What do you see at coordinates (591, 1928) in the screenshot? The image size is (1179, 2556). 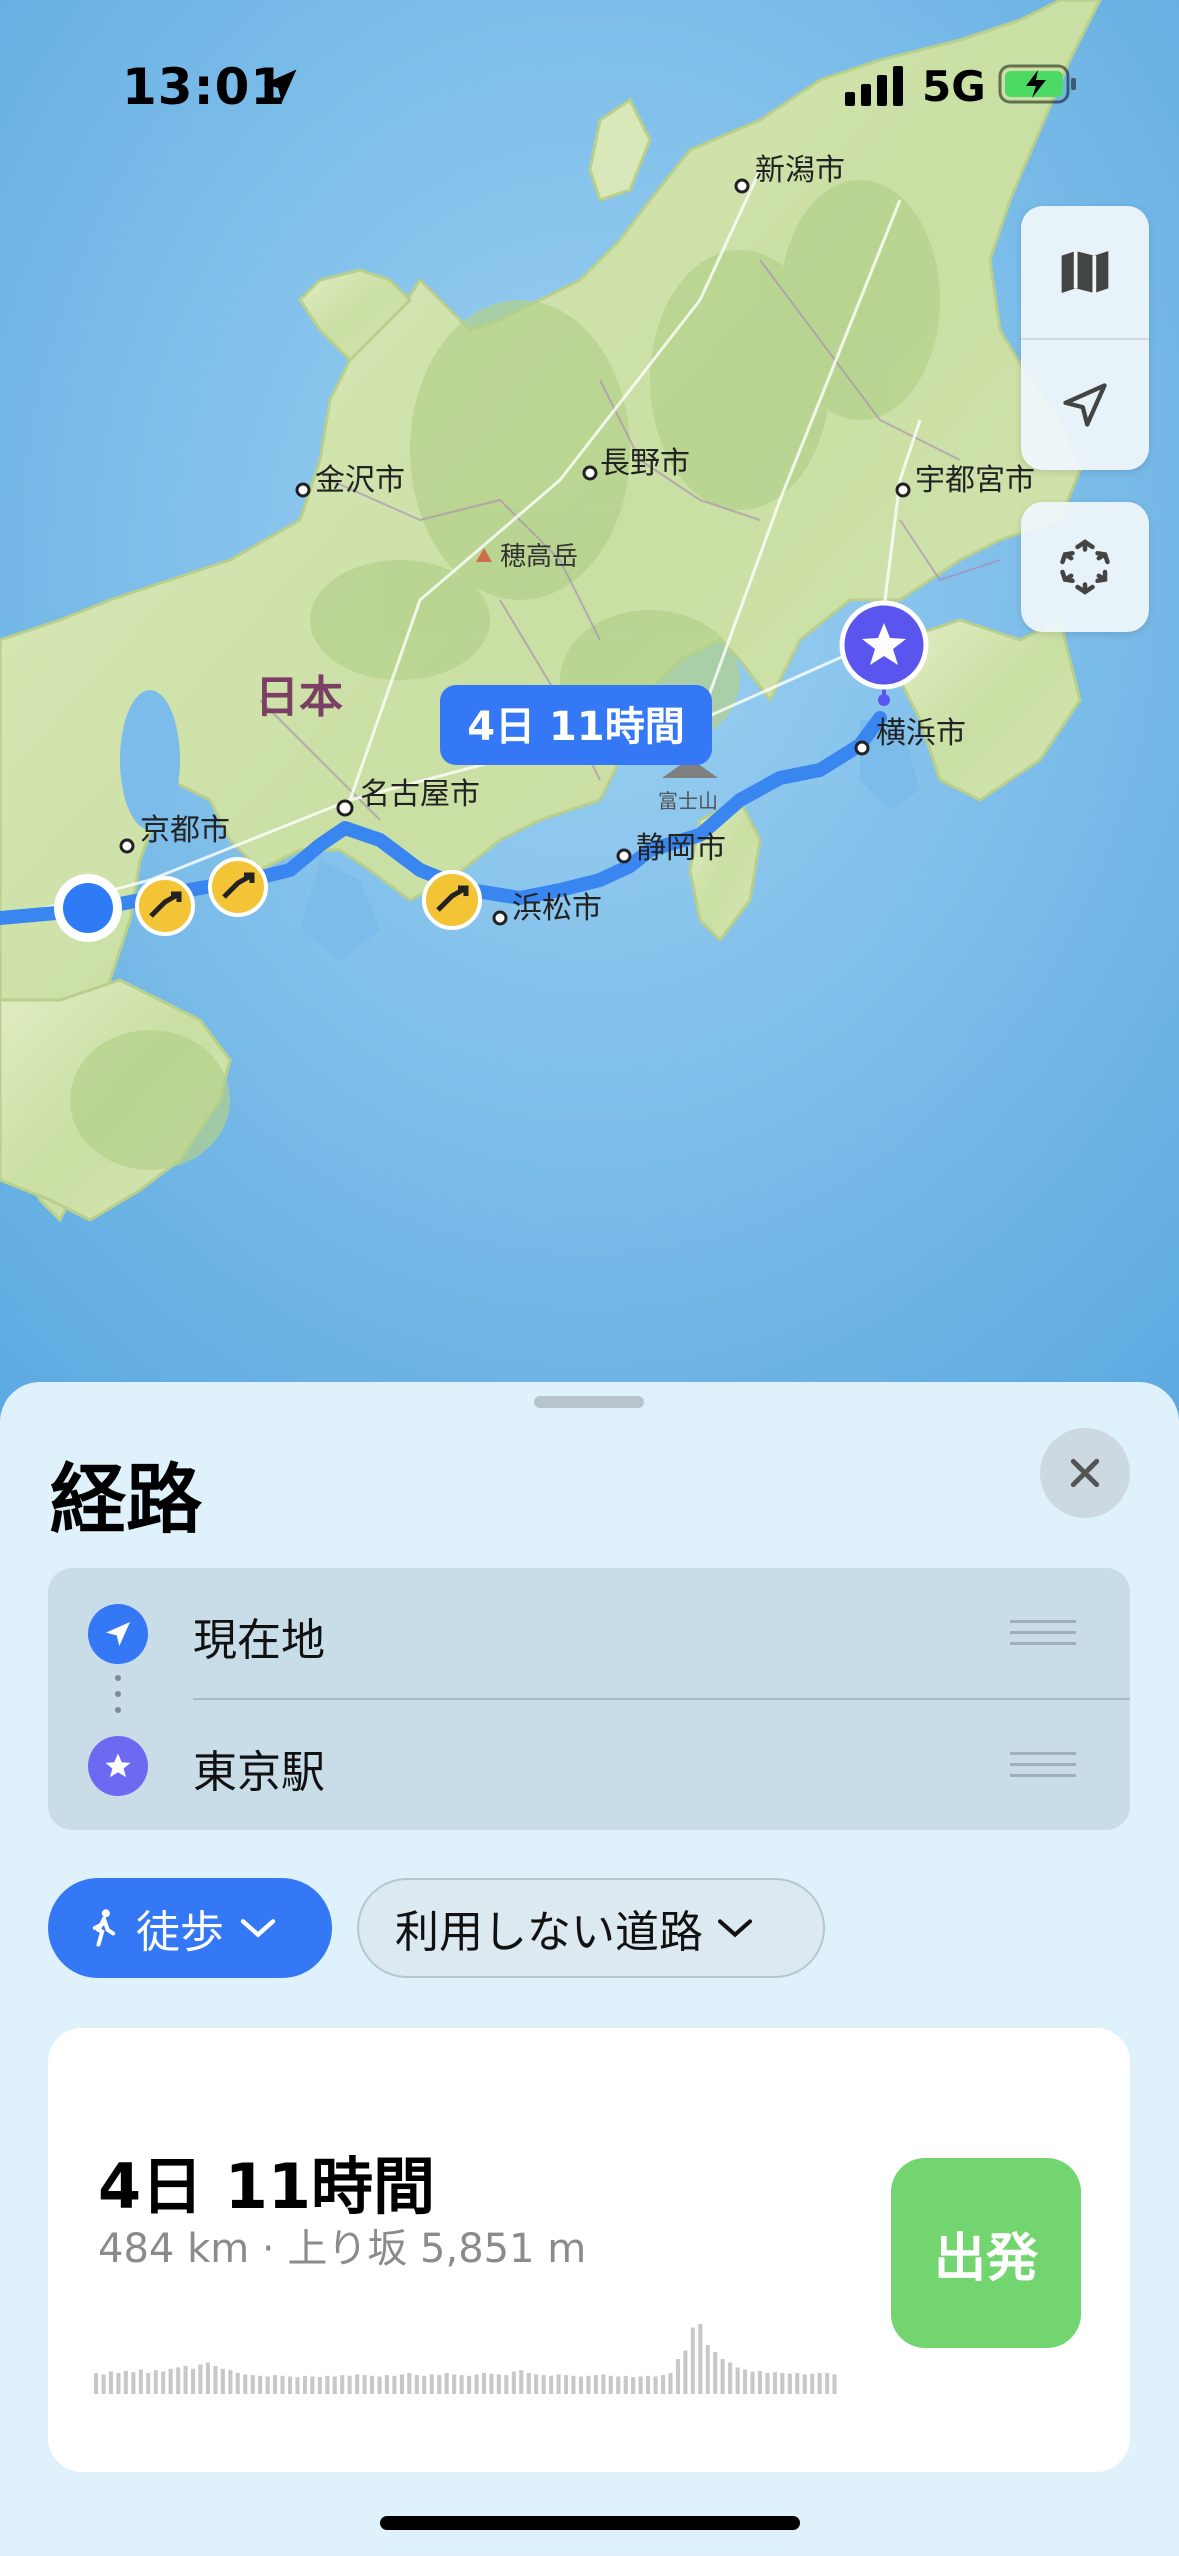 I see `avoid-roads-button: 利用しない道路` at bounding box center [591, 1928].